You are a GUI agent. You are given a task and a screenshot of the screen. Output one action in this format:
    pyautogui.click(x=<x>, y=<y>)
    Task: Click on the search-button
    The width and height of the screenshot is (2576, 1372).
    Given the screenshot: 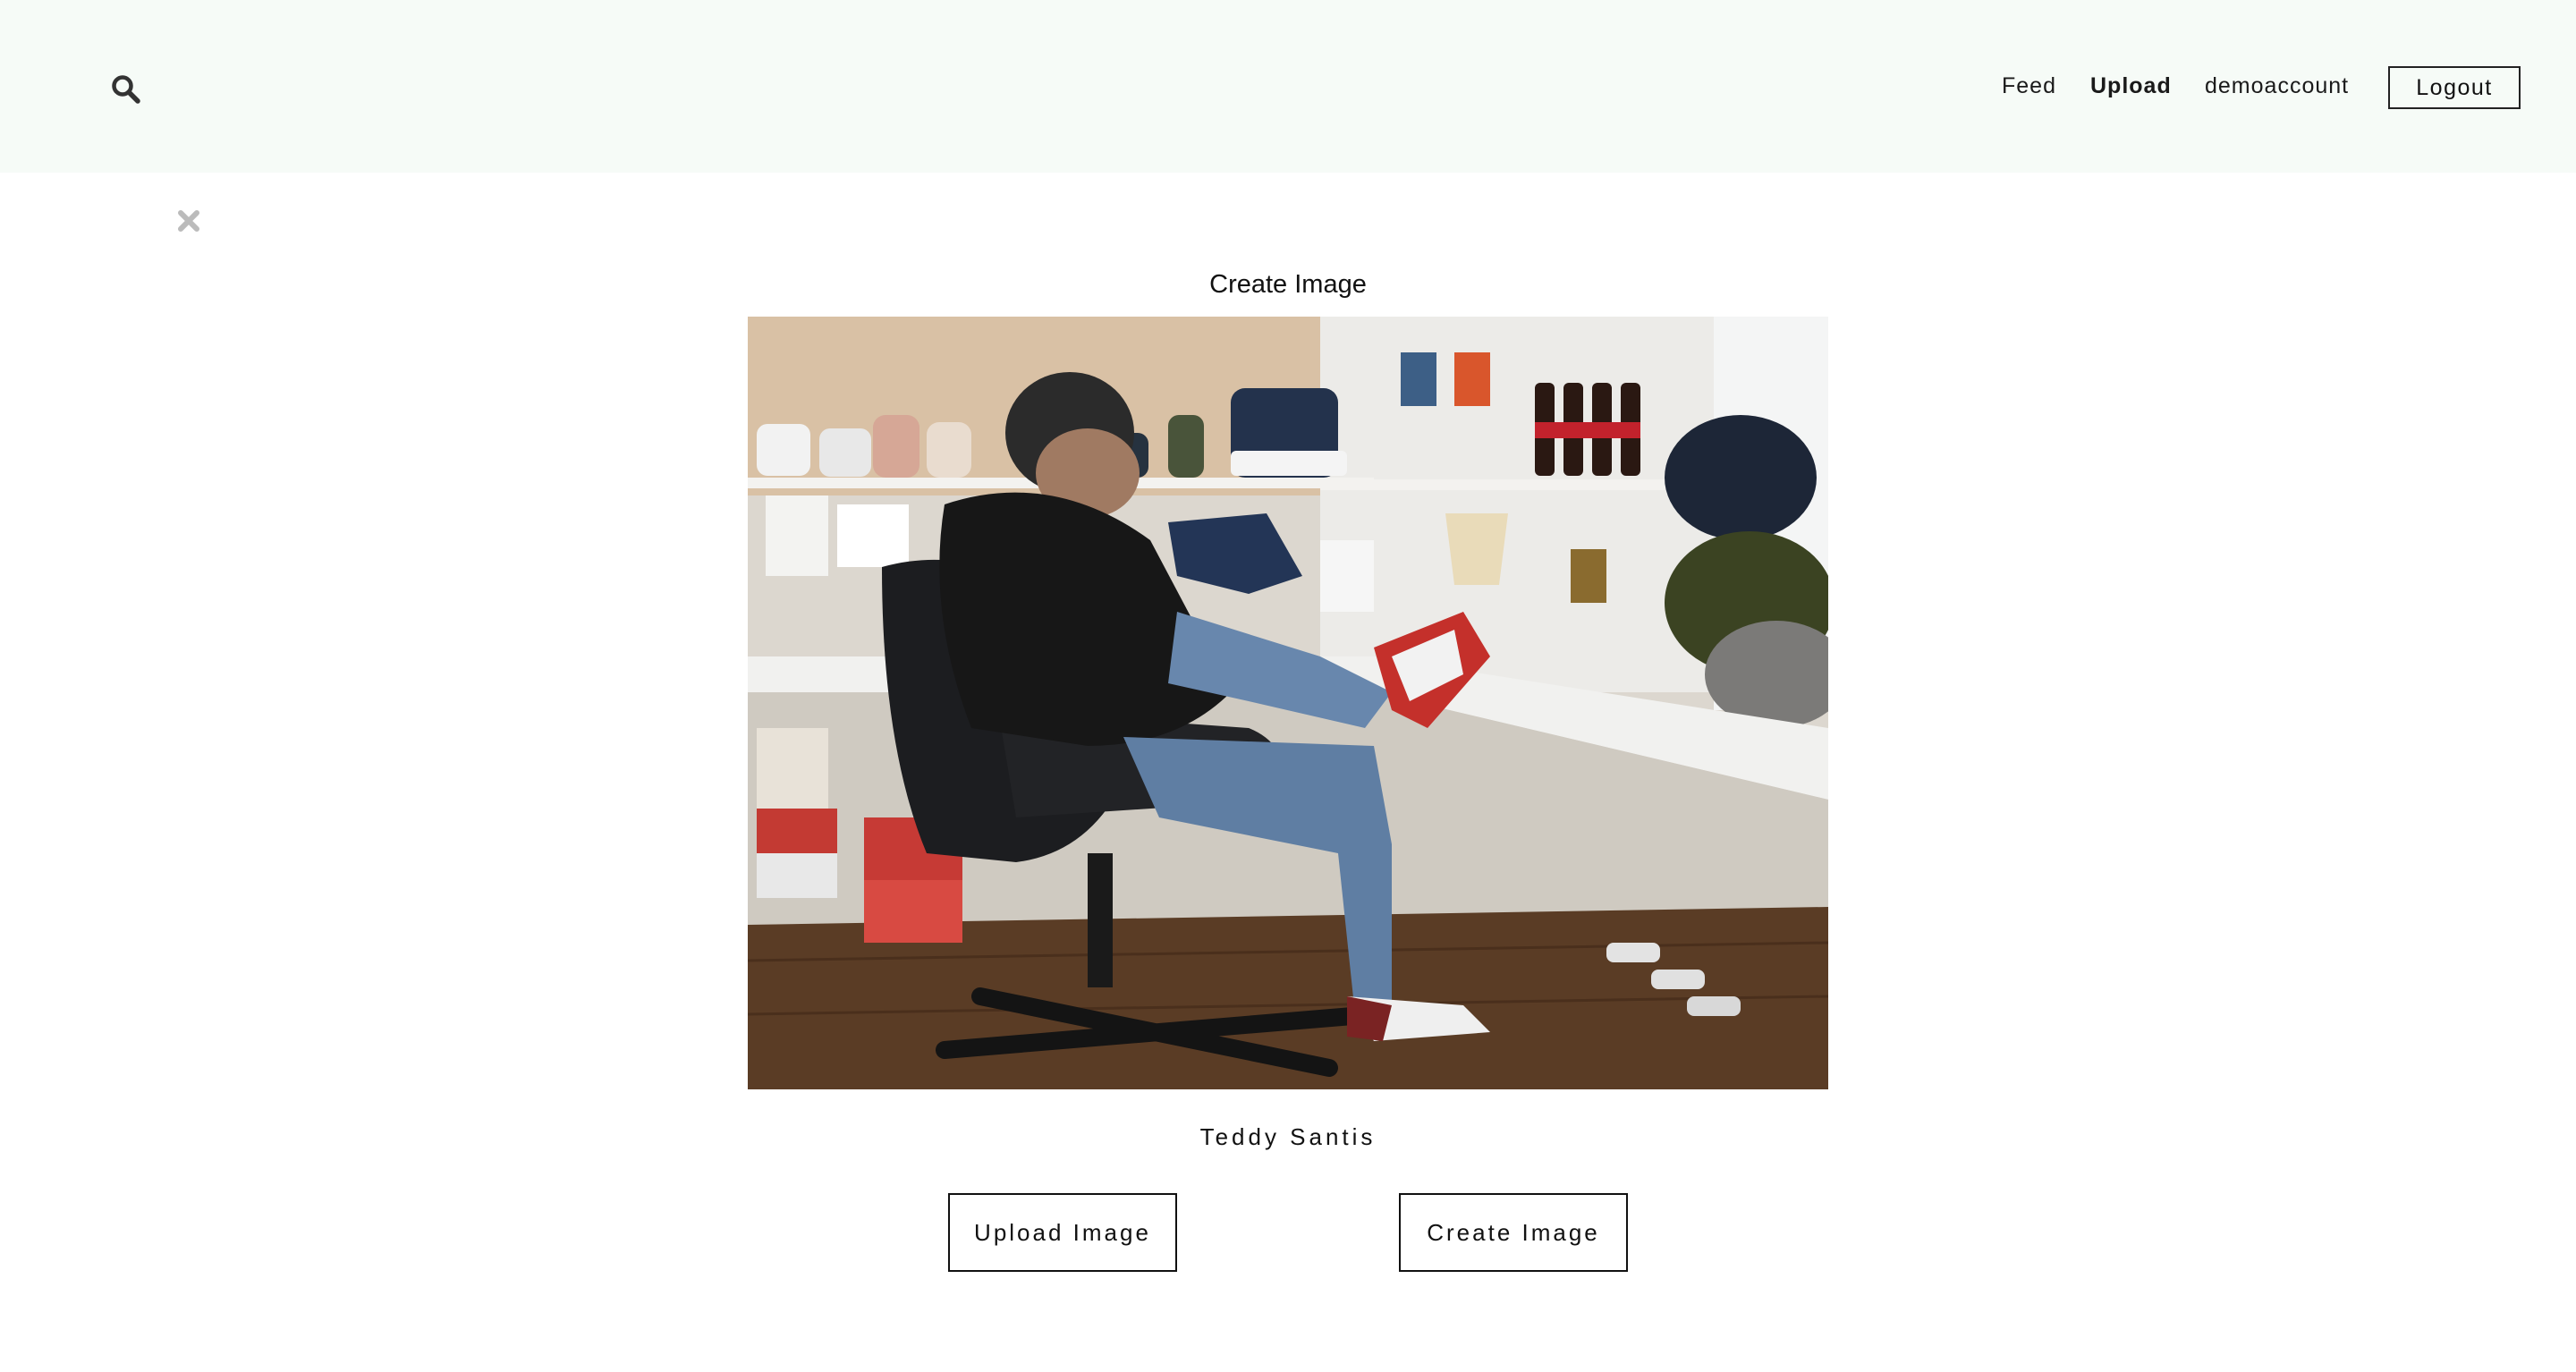 What is the action you would take?
    pyautogui.click(x=126, y=89)
    